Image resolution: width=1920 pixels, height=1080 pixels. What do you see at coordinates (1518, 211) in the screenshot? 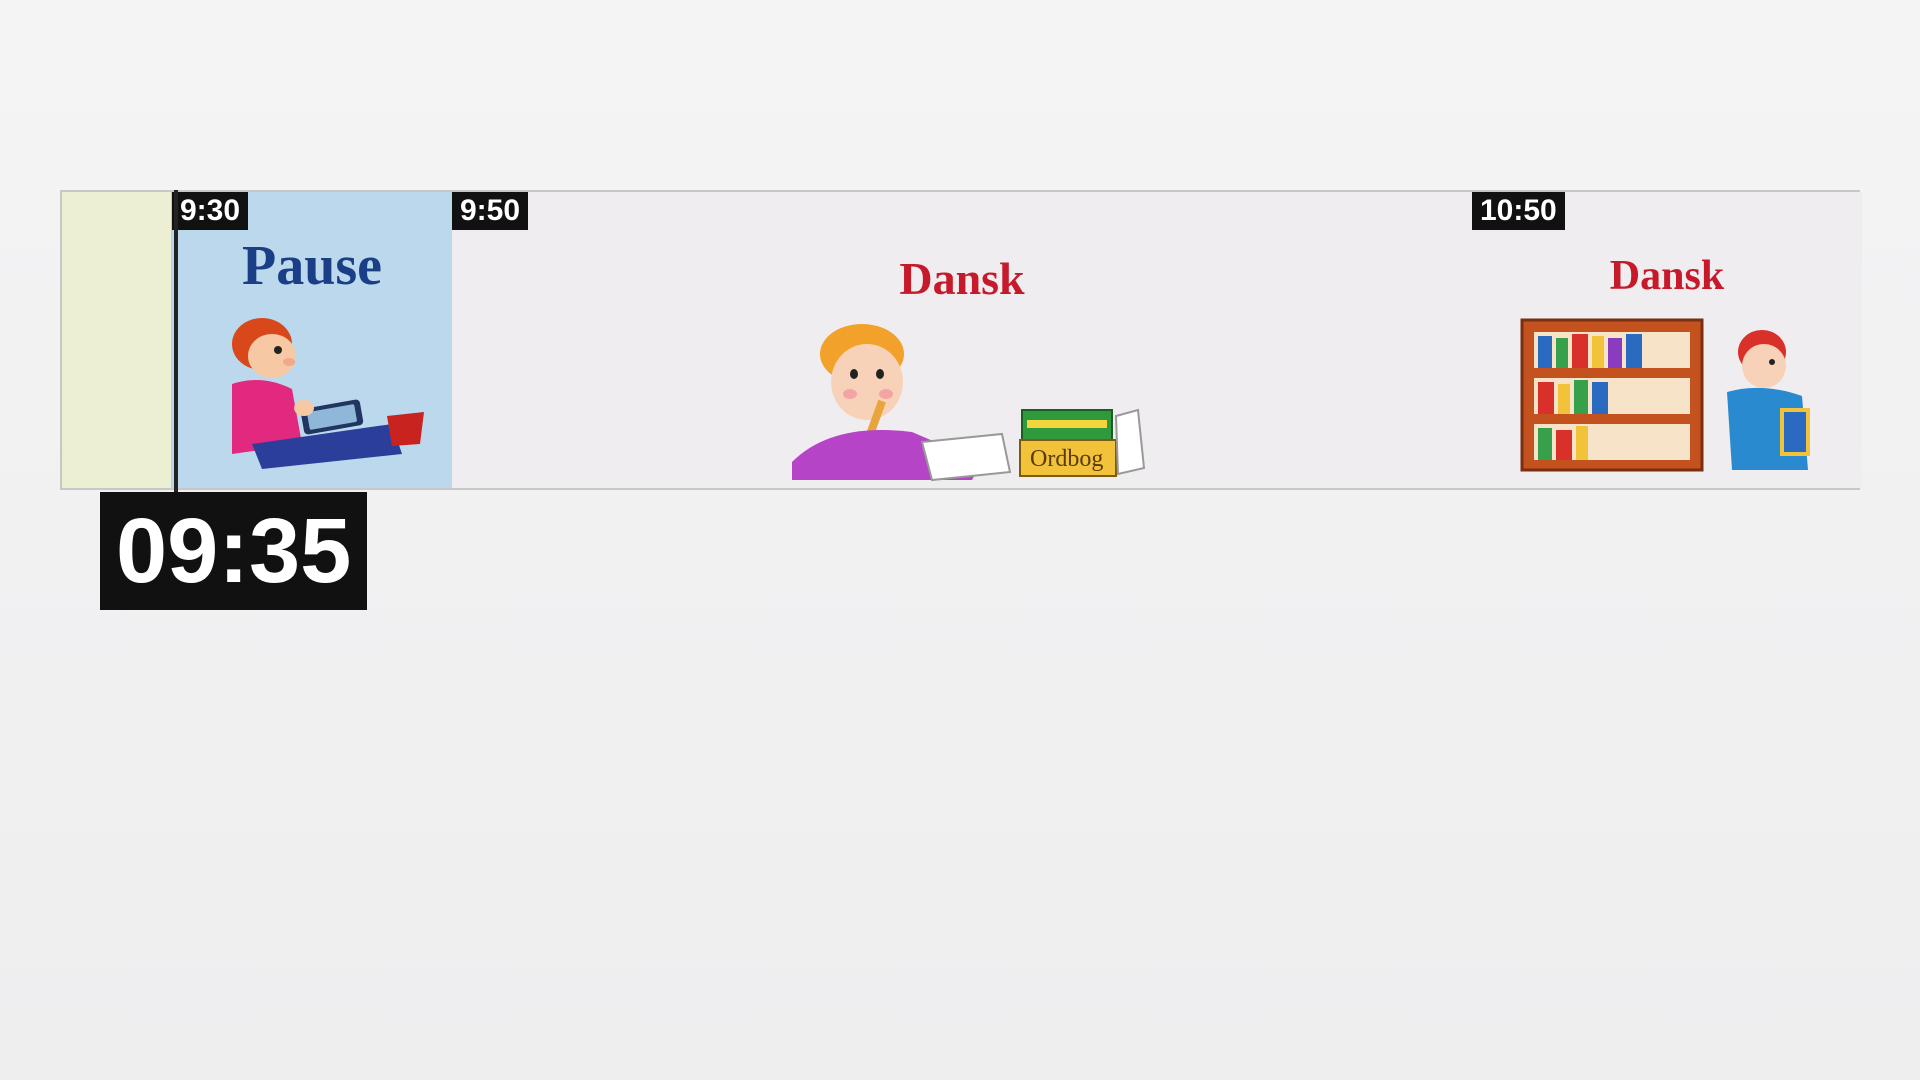
I see `block-start-time: 10:50` at bounding box center [1518, 211].